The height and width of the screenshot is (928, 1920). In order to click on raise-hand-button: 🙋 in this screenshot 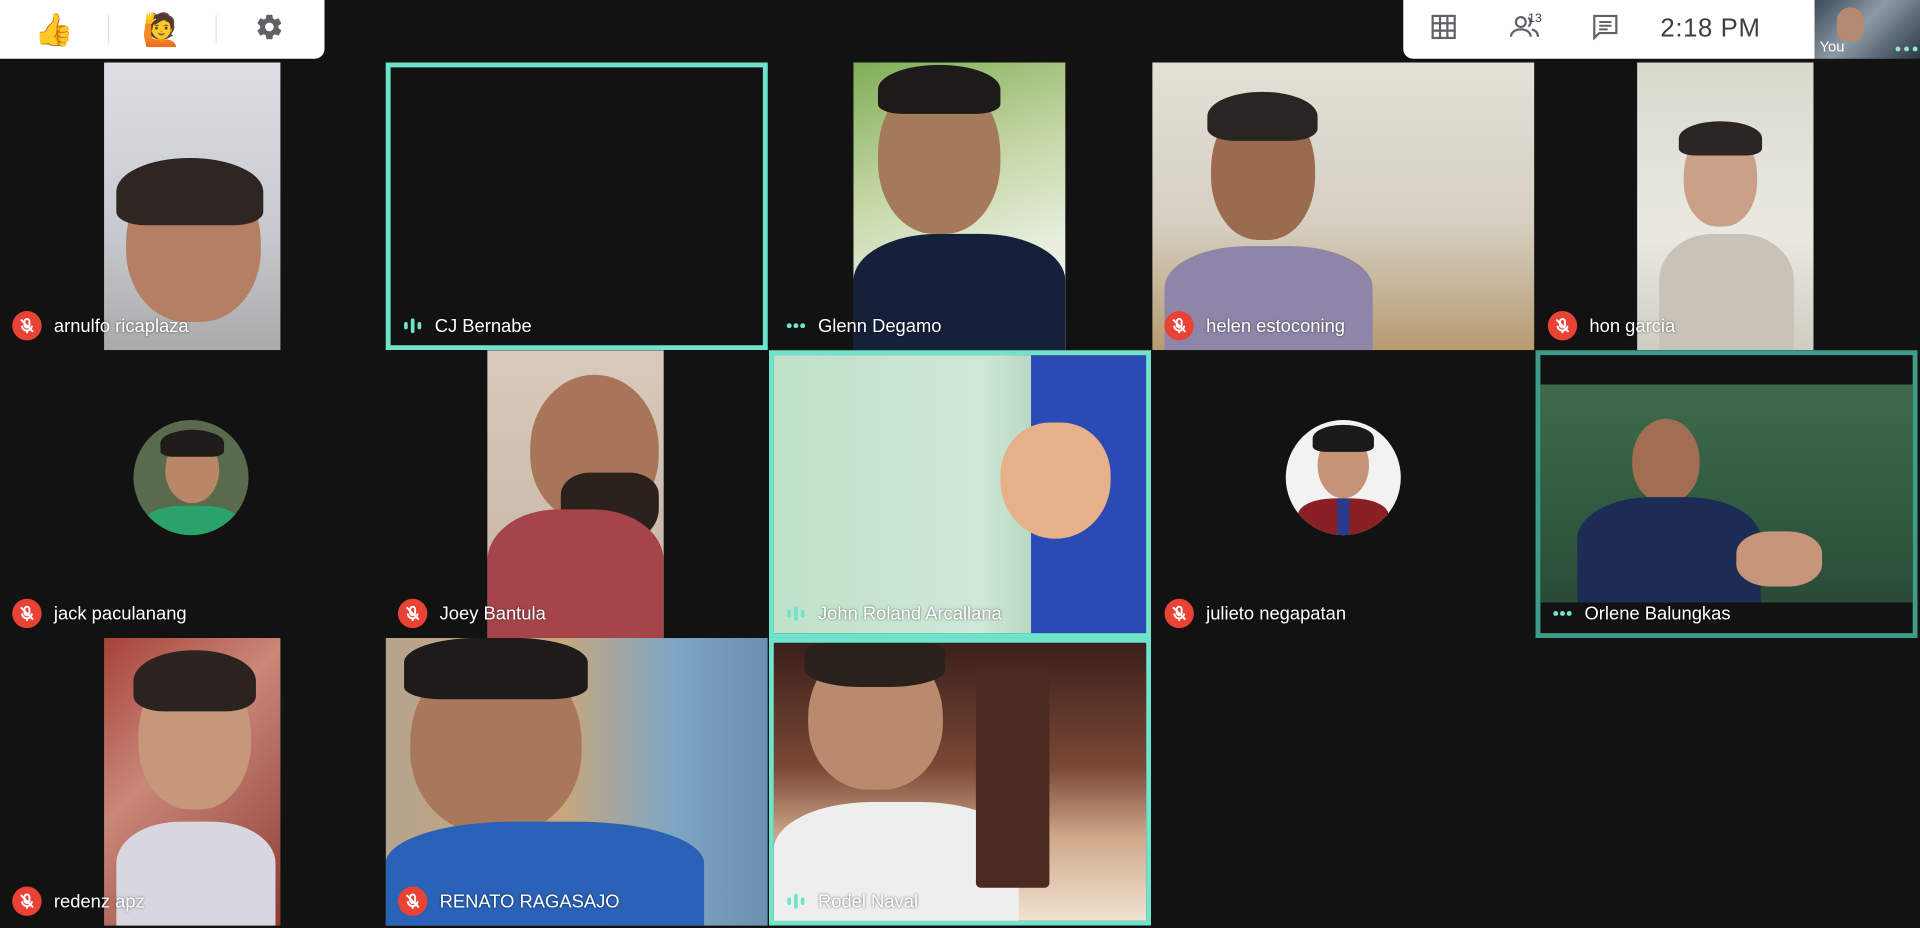, I will do `click(161, 29)`.